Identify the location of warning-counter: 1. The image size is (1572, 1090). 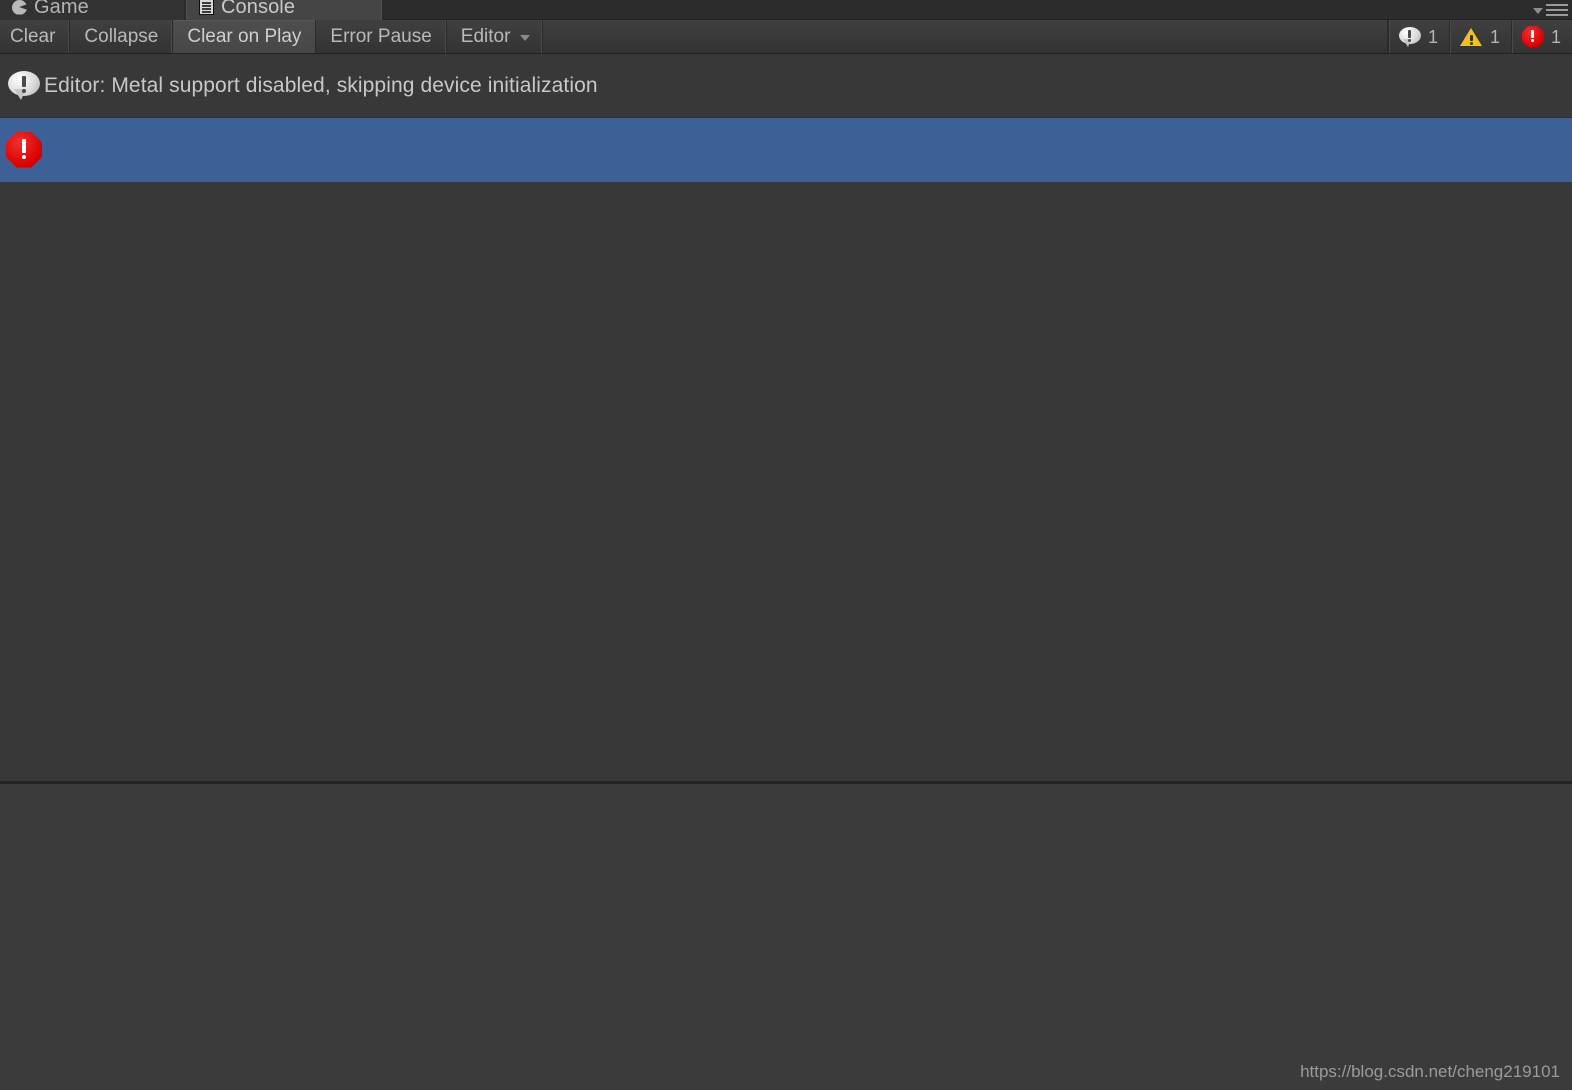
(1479, 36).